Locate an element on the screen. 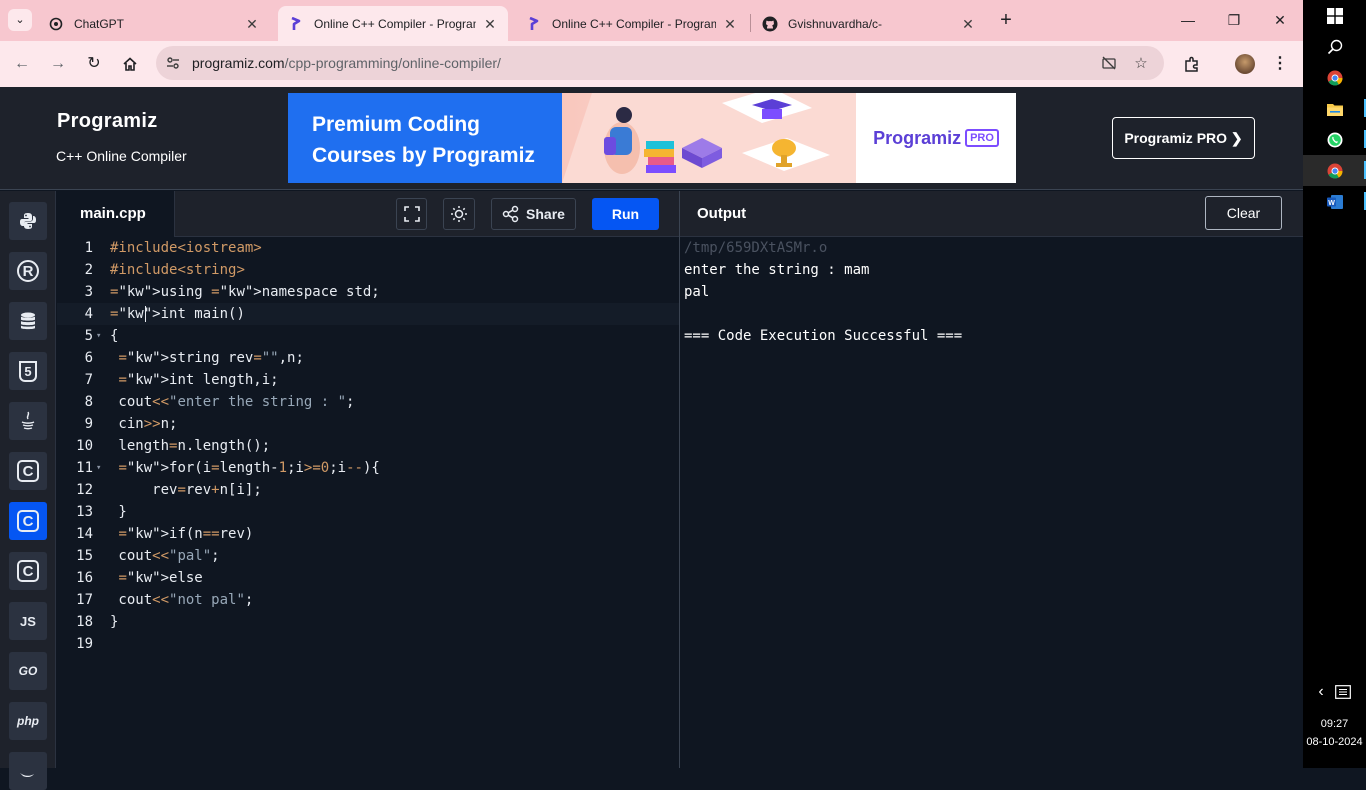 The height and width of the screenshot is (790, 1366). sql-icon is located at coordinates (28, 321).